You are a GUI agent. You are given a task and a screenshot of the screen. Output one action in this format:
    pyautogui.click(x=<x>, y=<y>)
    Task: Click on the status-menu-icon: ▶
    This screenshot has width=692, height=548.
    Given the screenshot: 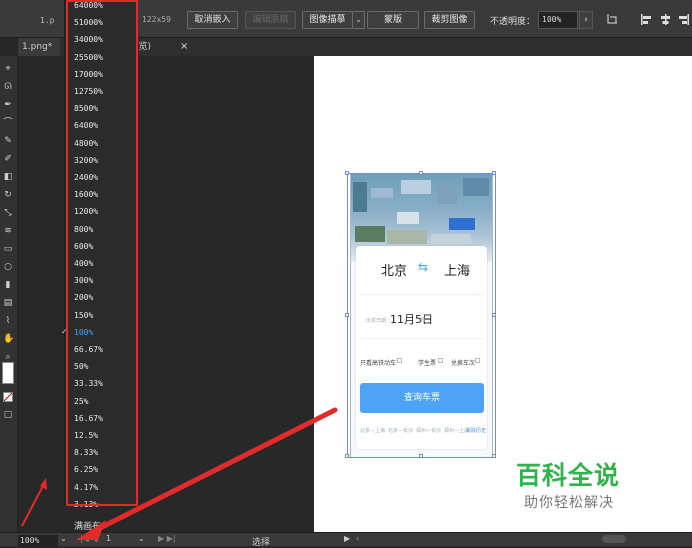 What is the action you would take?
    pyautogui.click(x=347, y=538)
    